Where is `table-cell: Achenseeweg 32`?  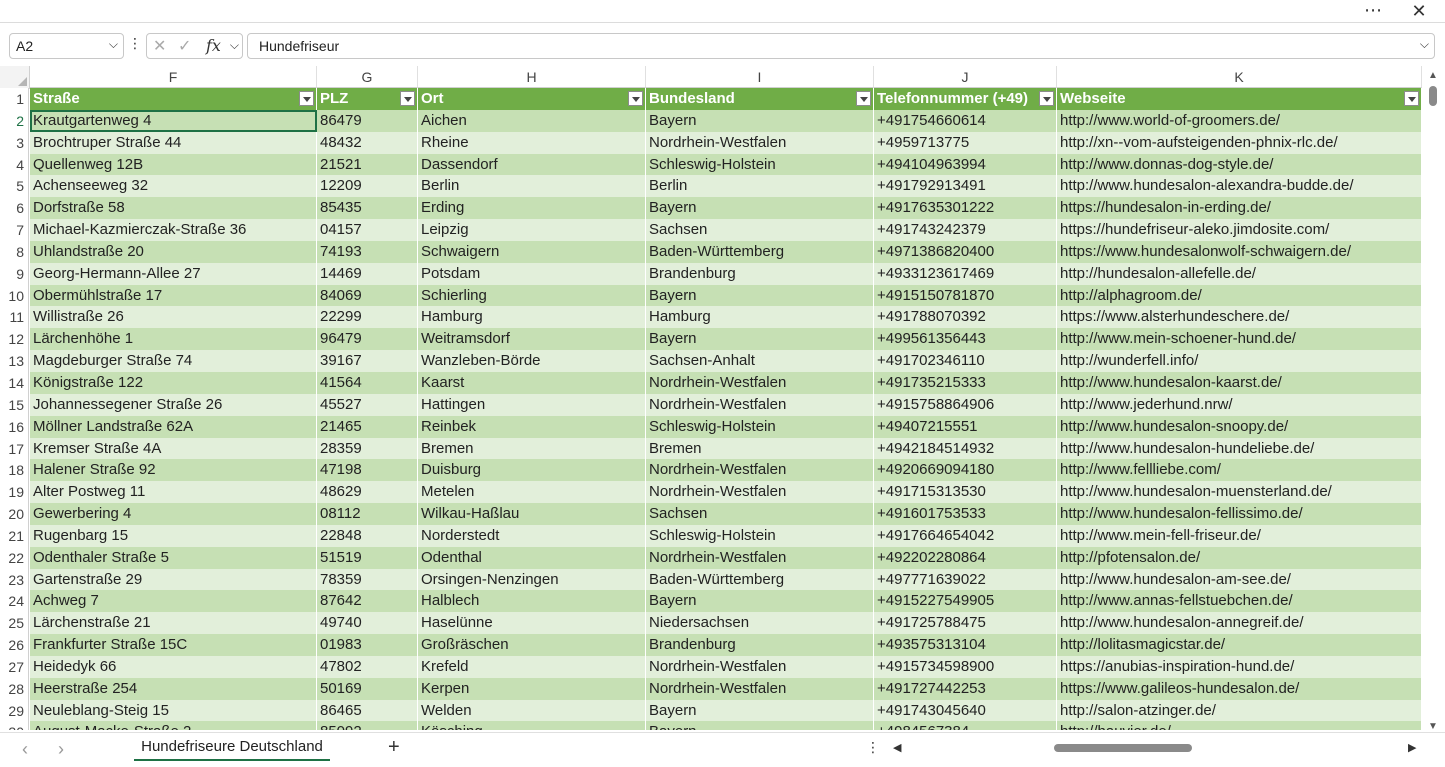
table-cell: Achenseeweg 32 is located at coordinates (173, 186).